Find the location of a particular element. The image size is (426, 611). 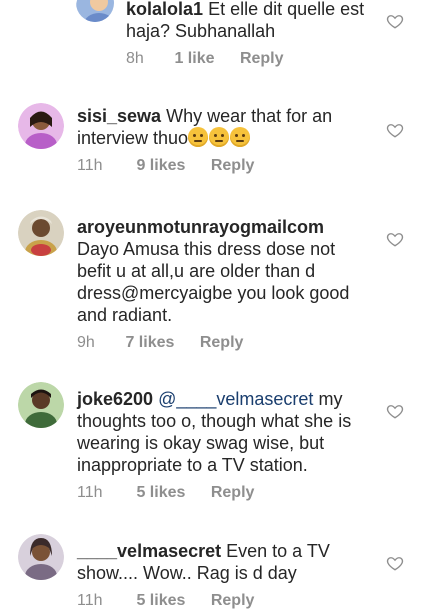

comment-time: 9h is located at coordinates (86, 342).